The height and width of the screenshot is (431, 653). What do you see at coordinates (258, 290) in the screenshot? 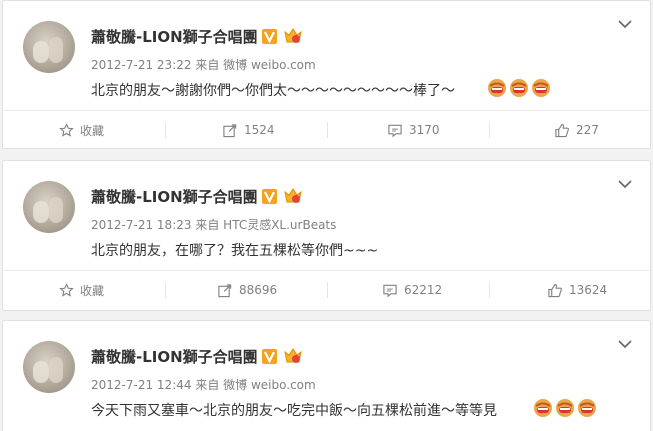
I see `repost-count: 88696` at bounding box center [258, 290].